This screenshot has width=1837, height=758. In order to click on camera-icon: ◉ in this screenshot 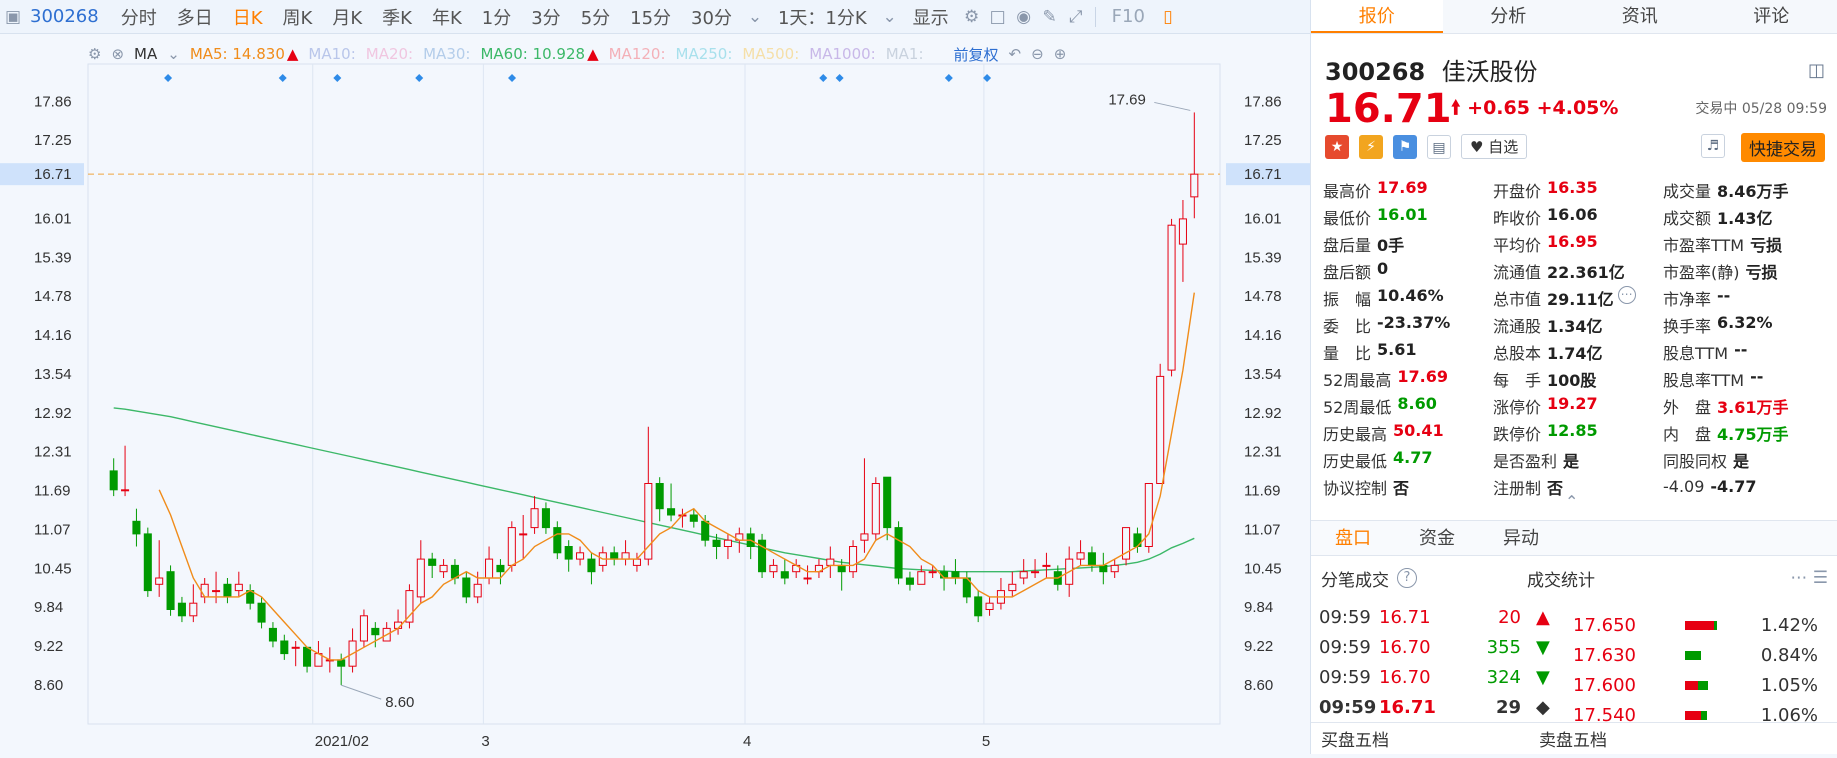, I will do `click(1024, 17)`.